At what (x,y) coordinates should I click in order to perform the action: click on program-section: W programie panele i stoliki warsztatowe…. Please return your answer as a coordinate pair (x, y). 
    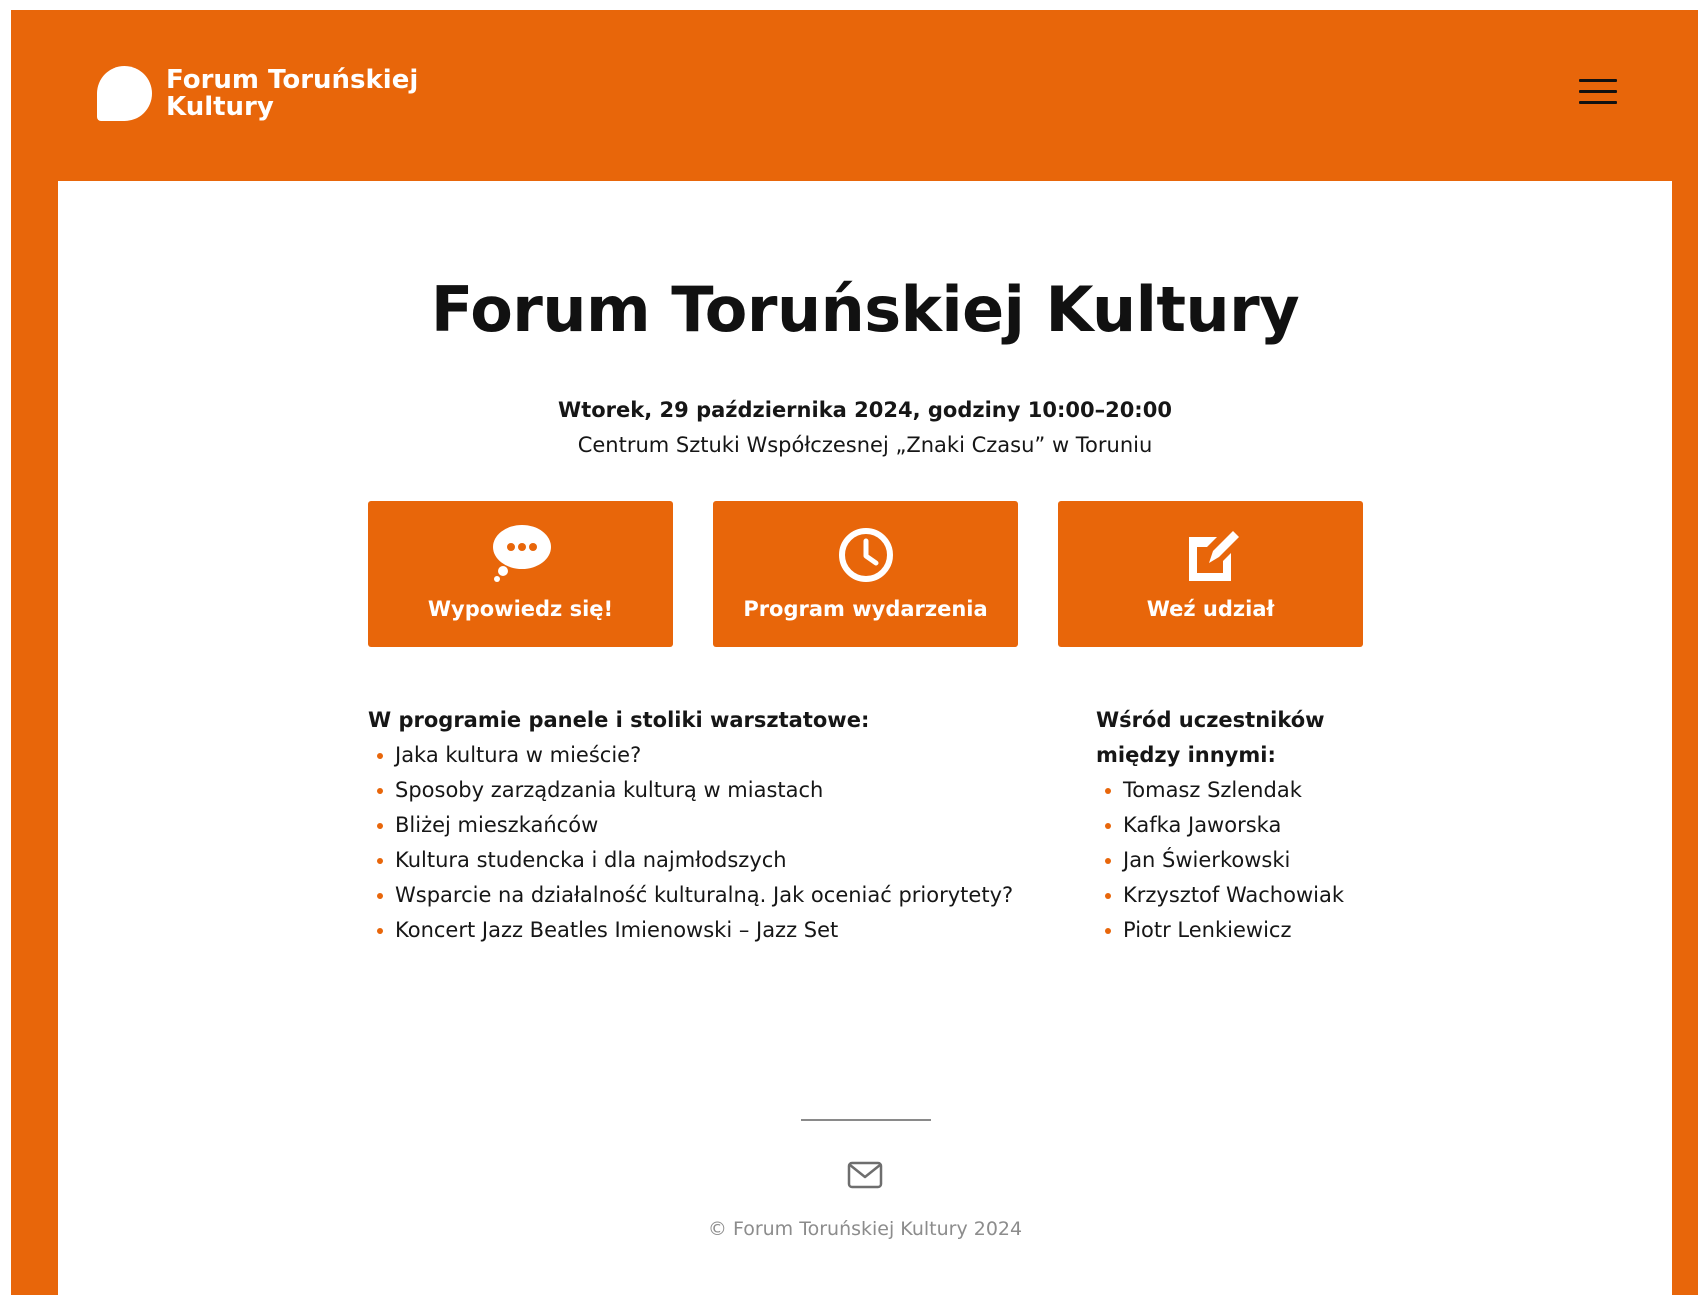
    Looking at the image, I should click on (708, 825).